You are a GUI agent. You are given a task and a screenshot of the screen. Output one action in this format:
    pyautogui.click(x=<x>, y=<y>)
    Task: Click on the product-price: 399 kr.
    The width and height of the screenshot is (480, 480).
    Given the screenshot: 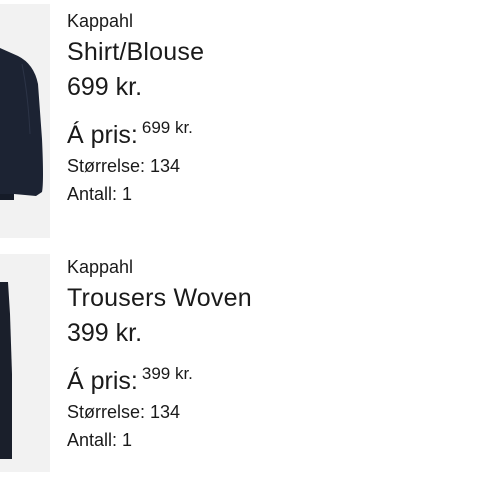 What is the action you would take?
    pyautogui.click(x=105, y=333)
    